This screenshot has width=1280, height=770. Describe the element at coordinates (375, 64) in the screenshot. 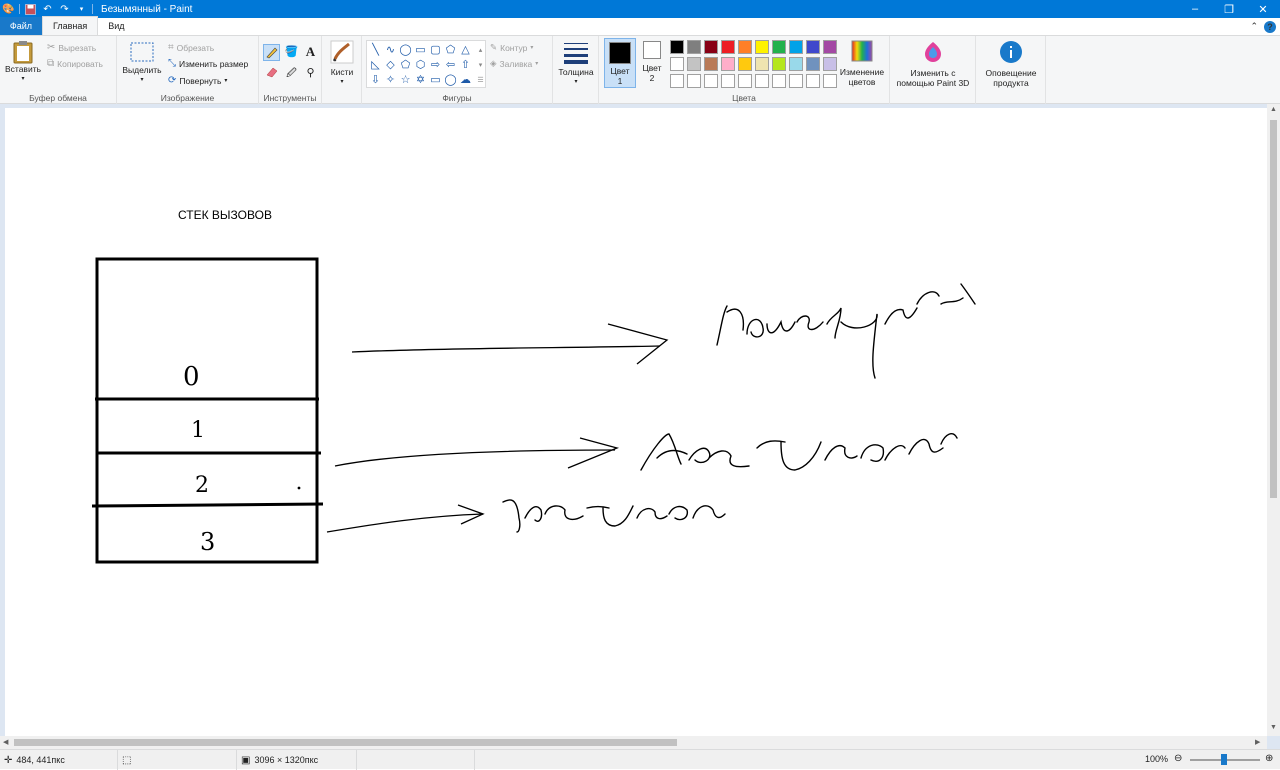

I see `right-triangle-shape-icon: ◺` at that location.